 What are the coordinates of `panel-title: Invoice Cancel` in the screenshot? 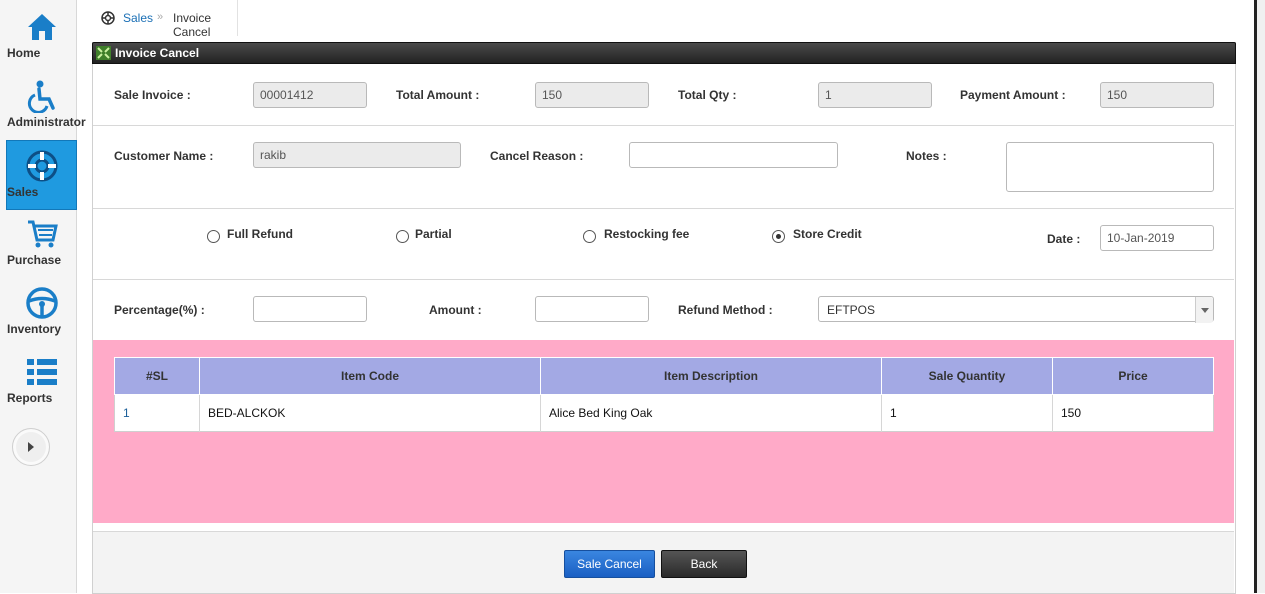 It's located at (157, 53).